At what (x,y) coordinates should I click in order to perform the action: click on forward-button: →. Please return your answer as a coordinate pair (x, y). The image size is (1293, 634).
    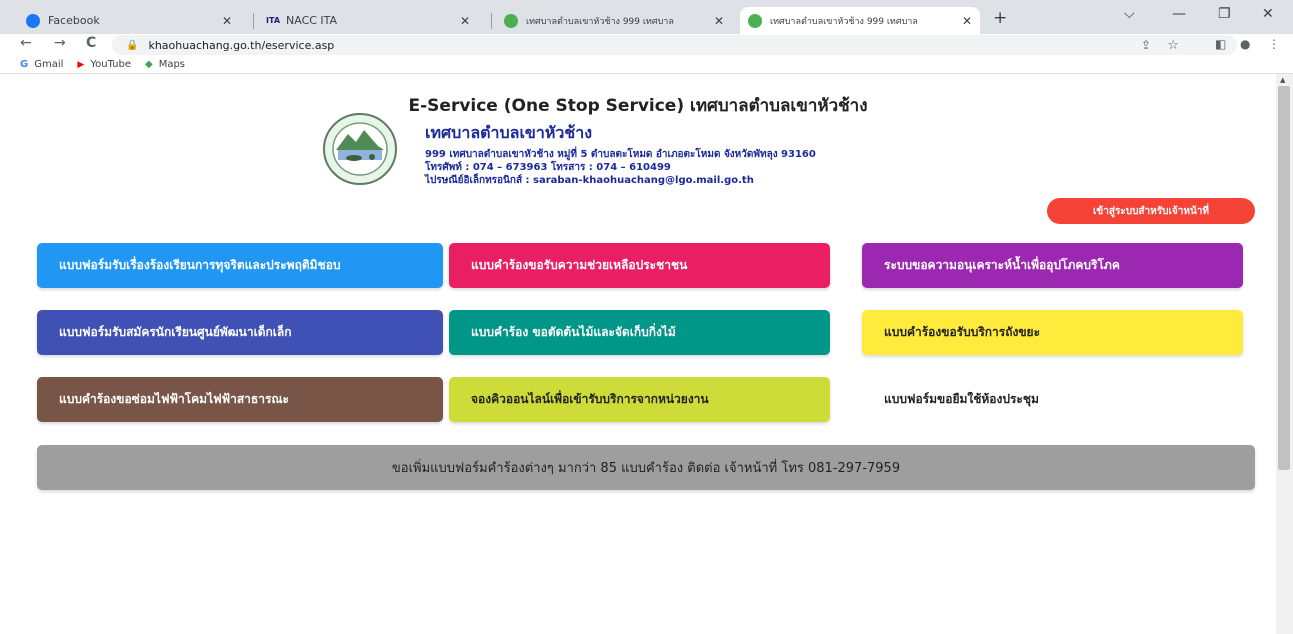
    Looking at the image, I should click on (60, 43).